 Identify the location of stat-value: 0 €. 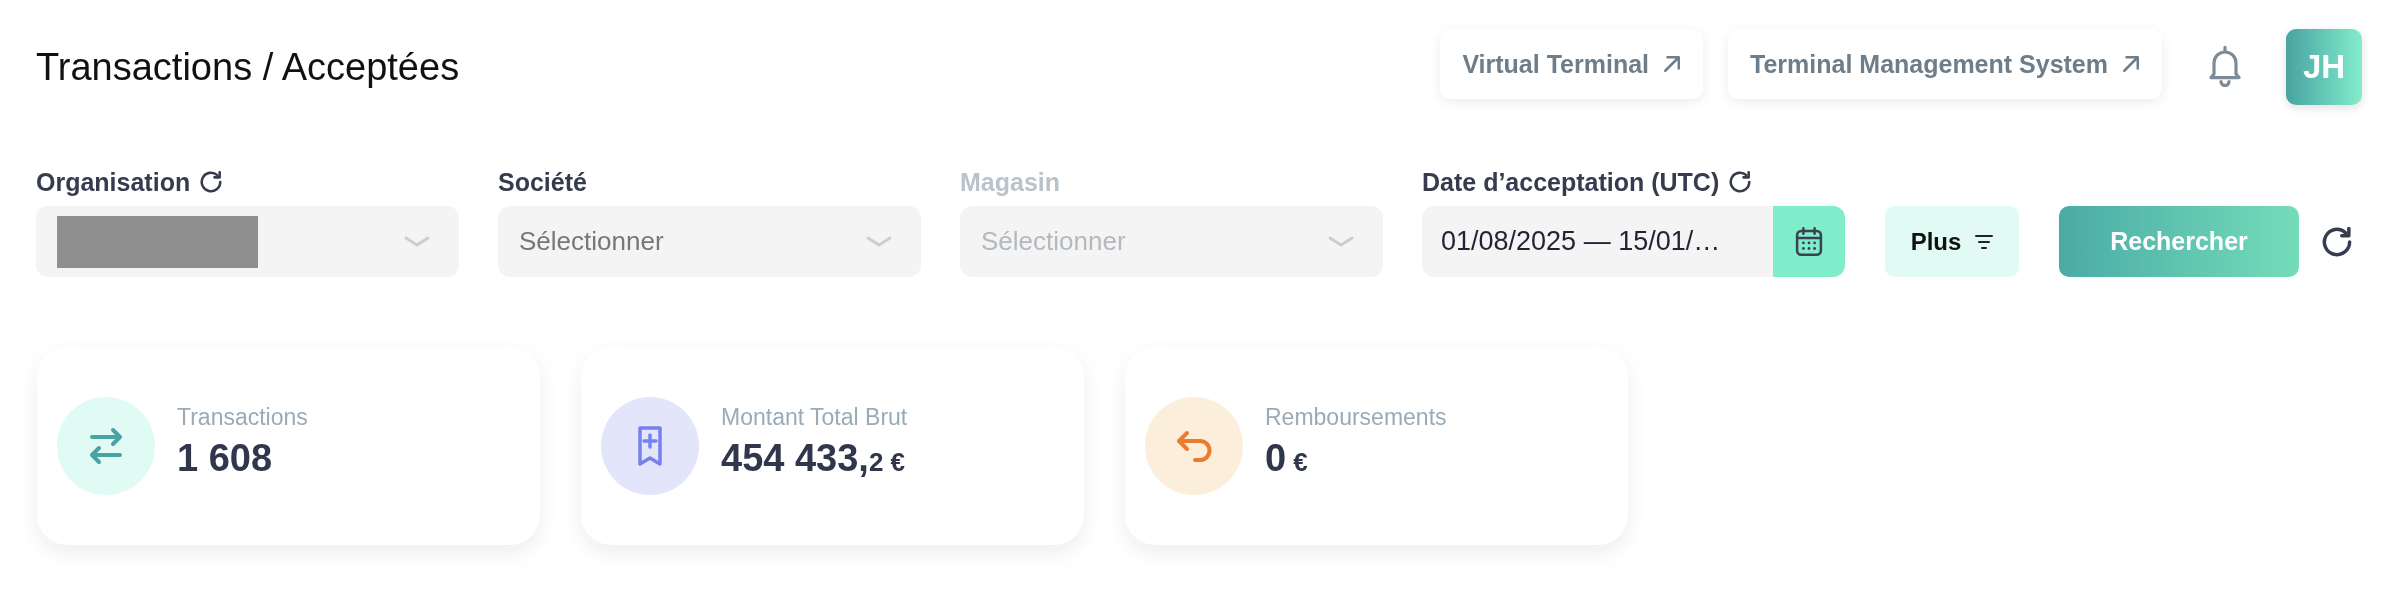
(1286, 458).